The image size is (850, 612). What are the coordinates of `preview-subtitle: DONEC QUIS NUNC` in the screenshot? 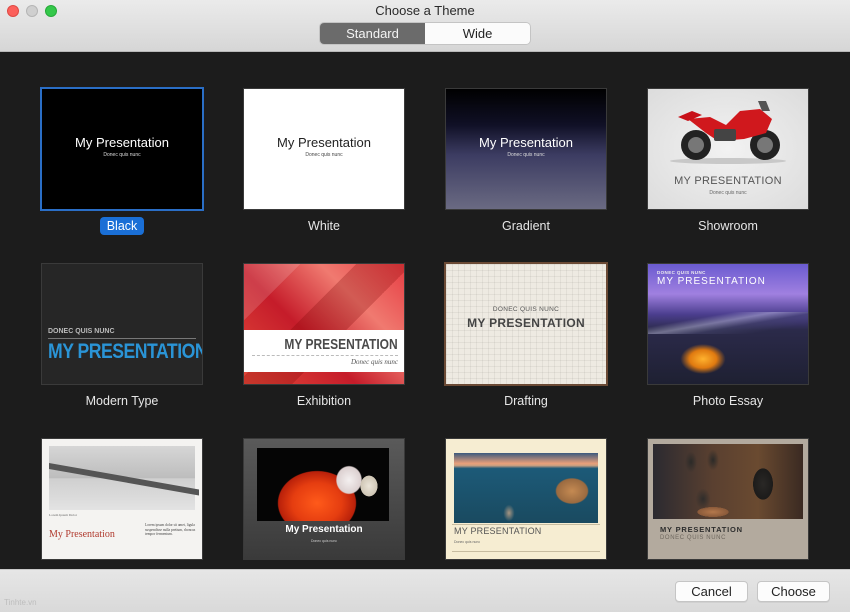 It's located at (693, 538).